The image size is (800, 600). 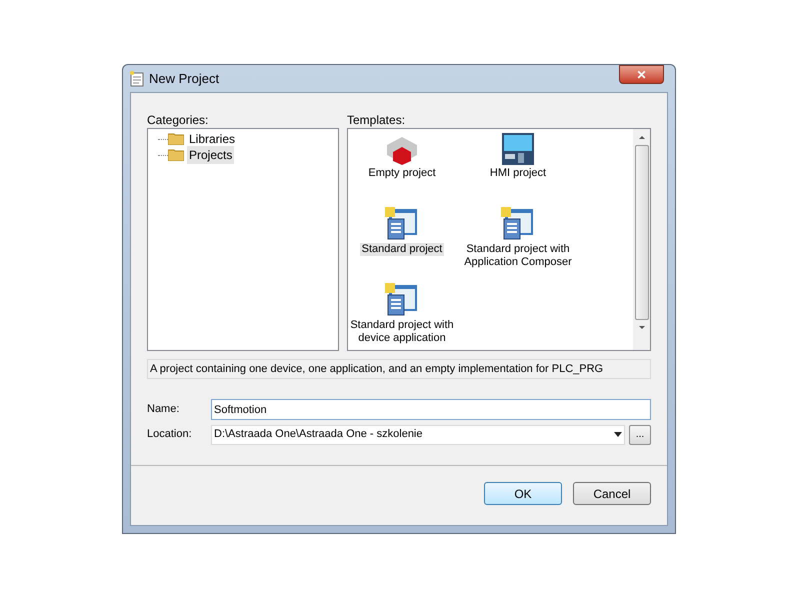 What do you see at coordinates (518, 256) in the screenshot?
I see `template-item: Standard project with Application Composer` at bounding box center [518, 256].